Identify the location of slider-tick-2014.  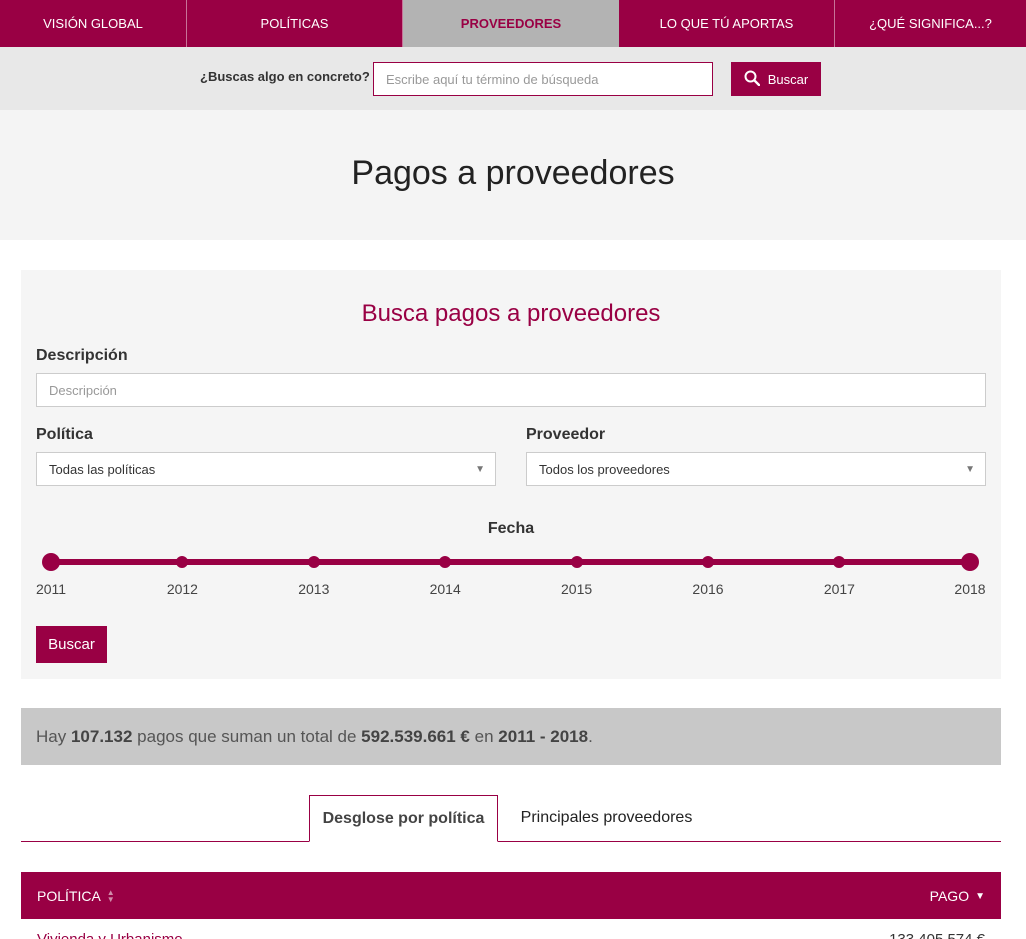
(445, 562).